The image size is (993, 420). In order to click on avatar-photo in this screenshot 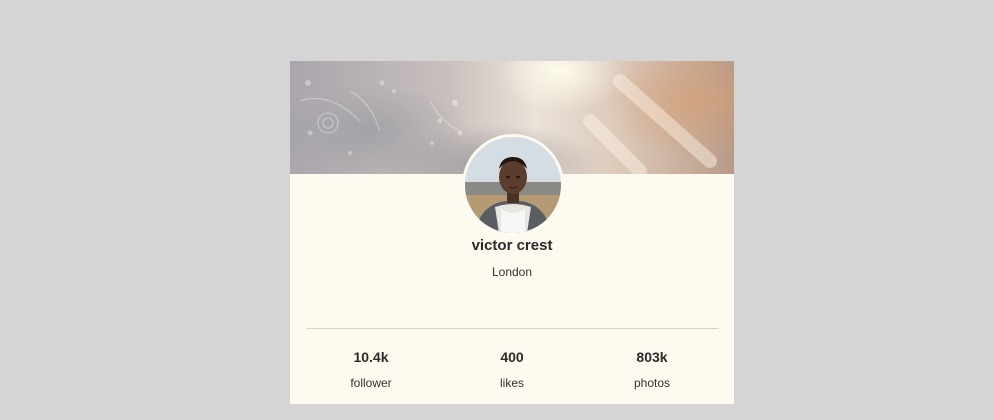, I will do `click(513, 185)`.